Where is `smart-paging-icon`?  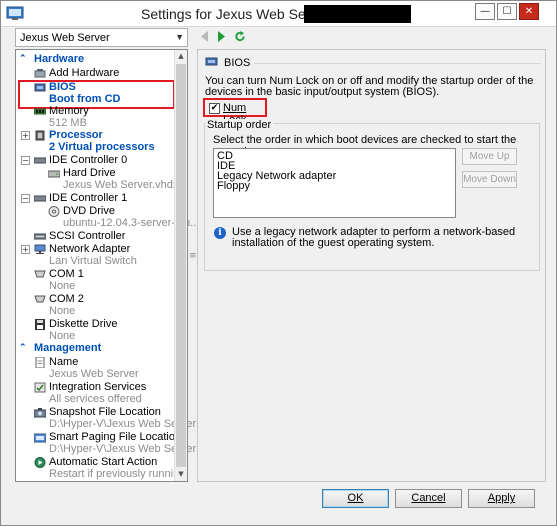 smart-paging-icon is located at coordinates (40, 438).